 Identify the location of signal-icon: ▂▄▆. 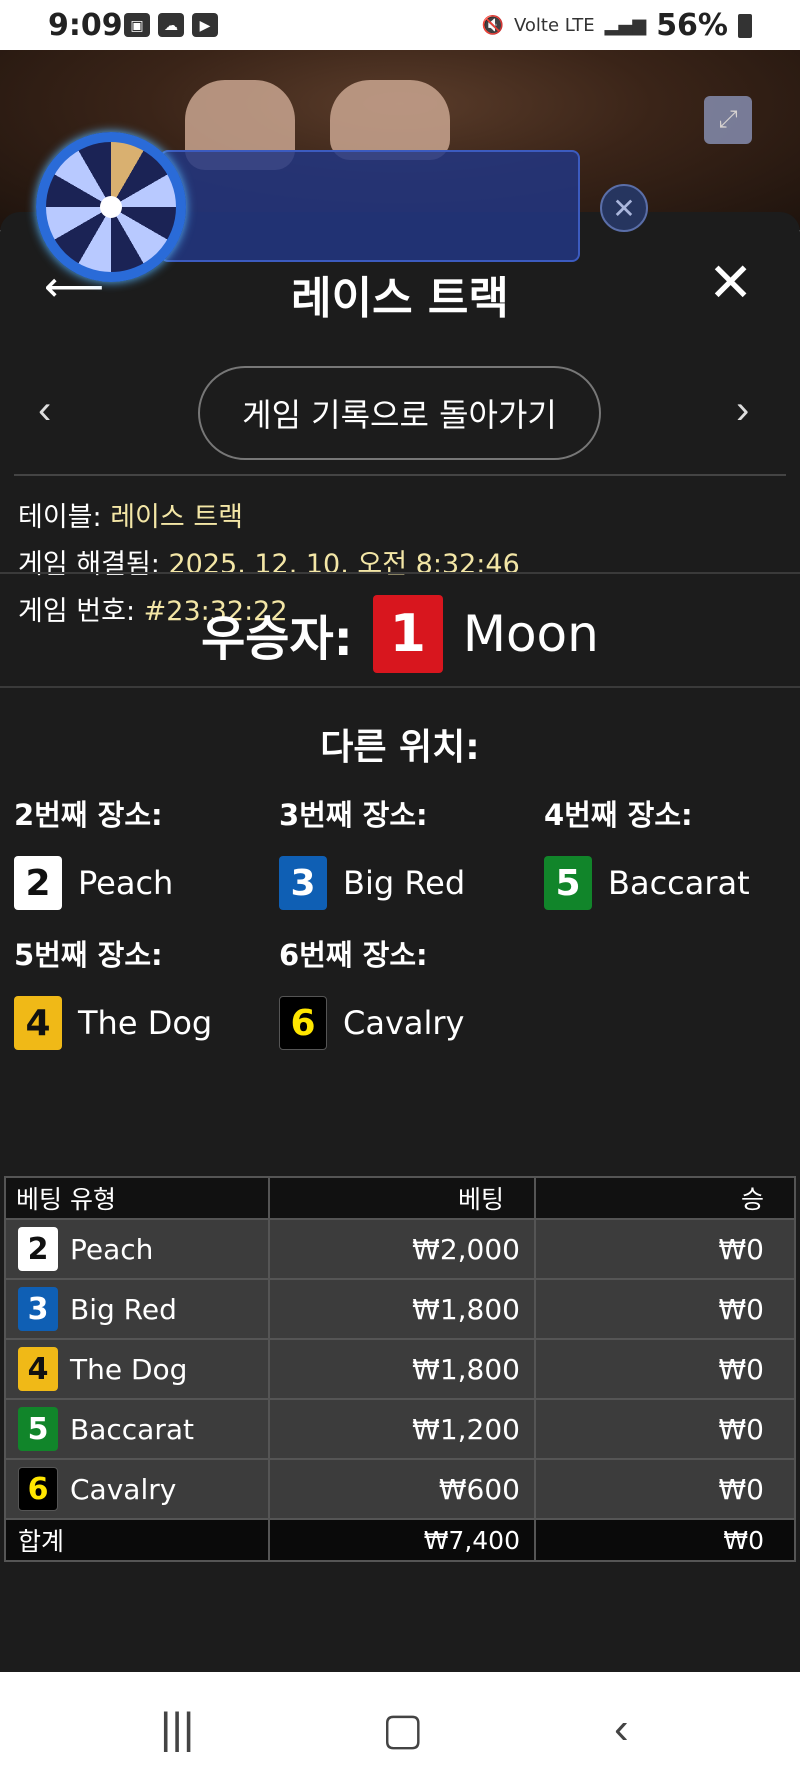
(625, 25).